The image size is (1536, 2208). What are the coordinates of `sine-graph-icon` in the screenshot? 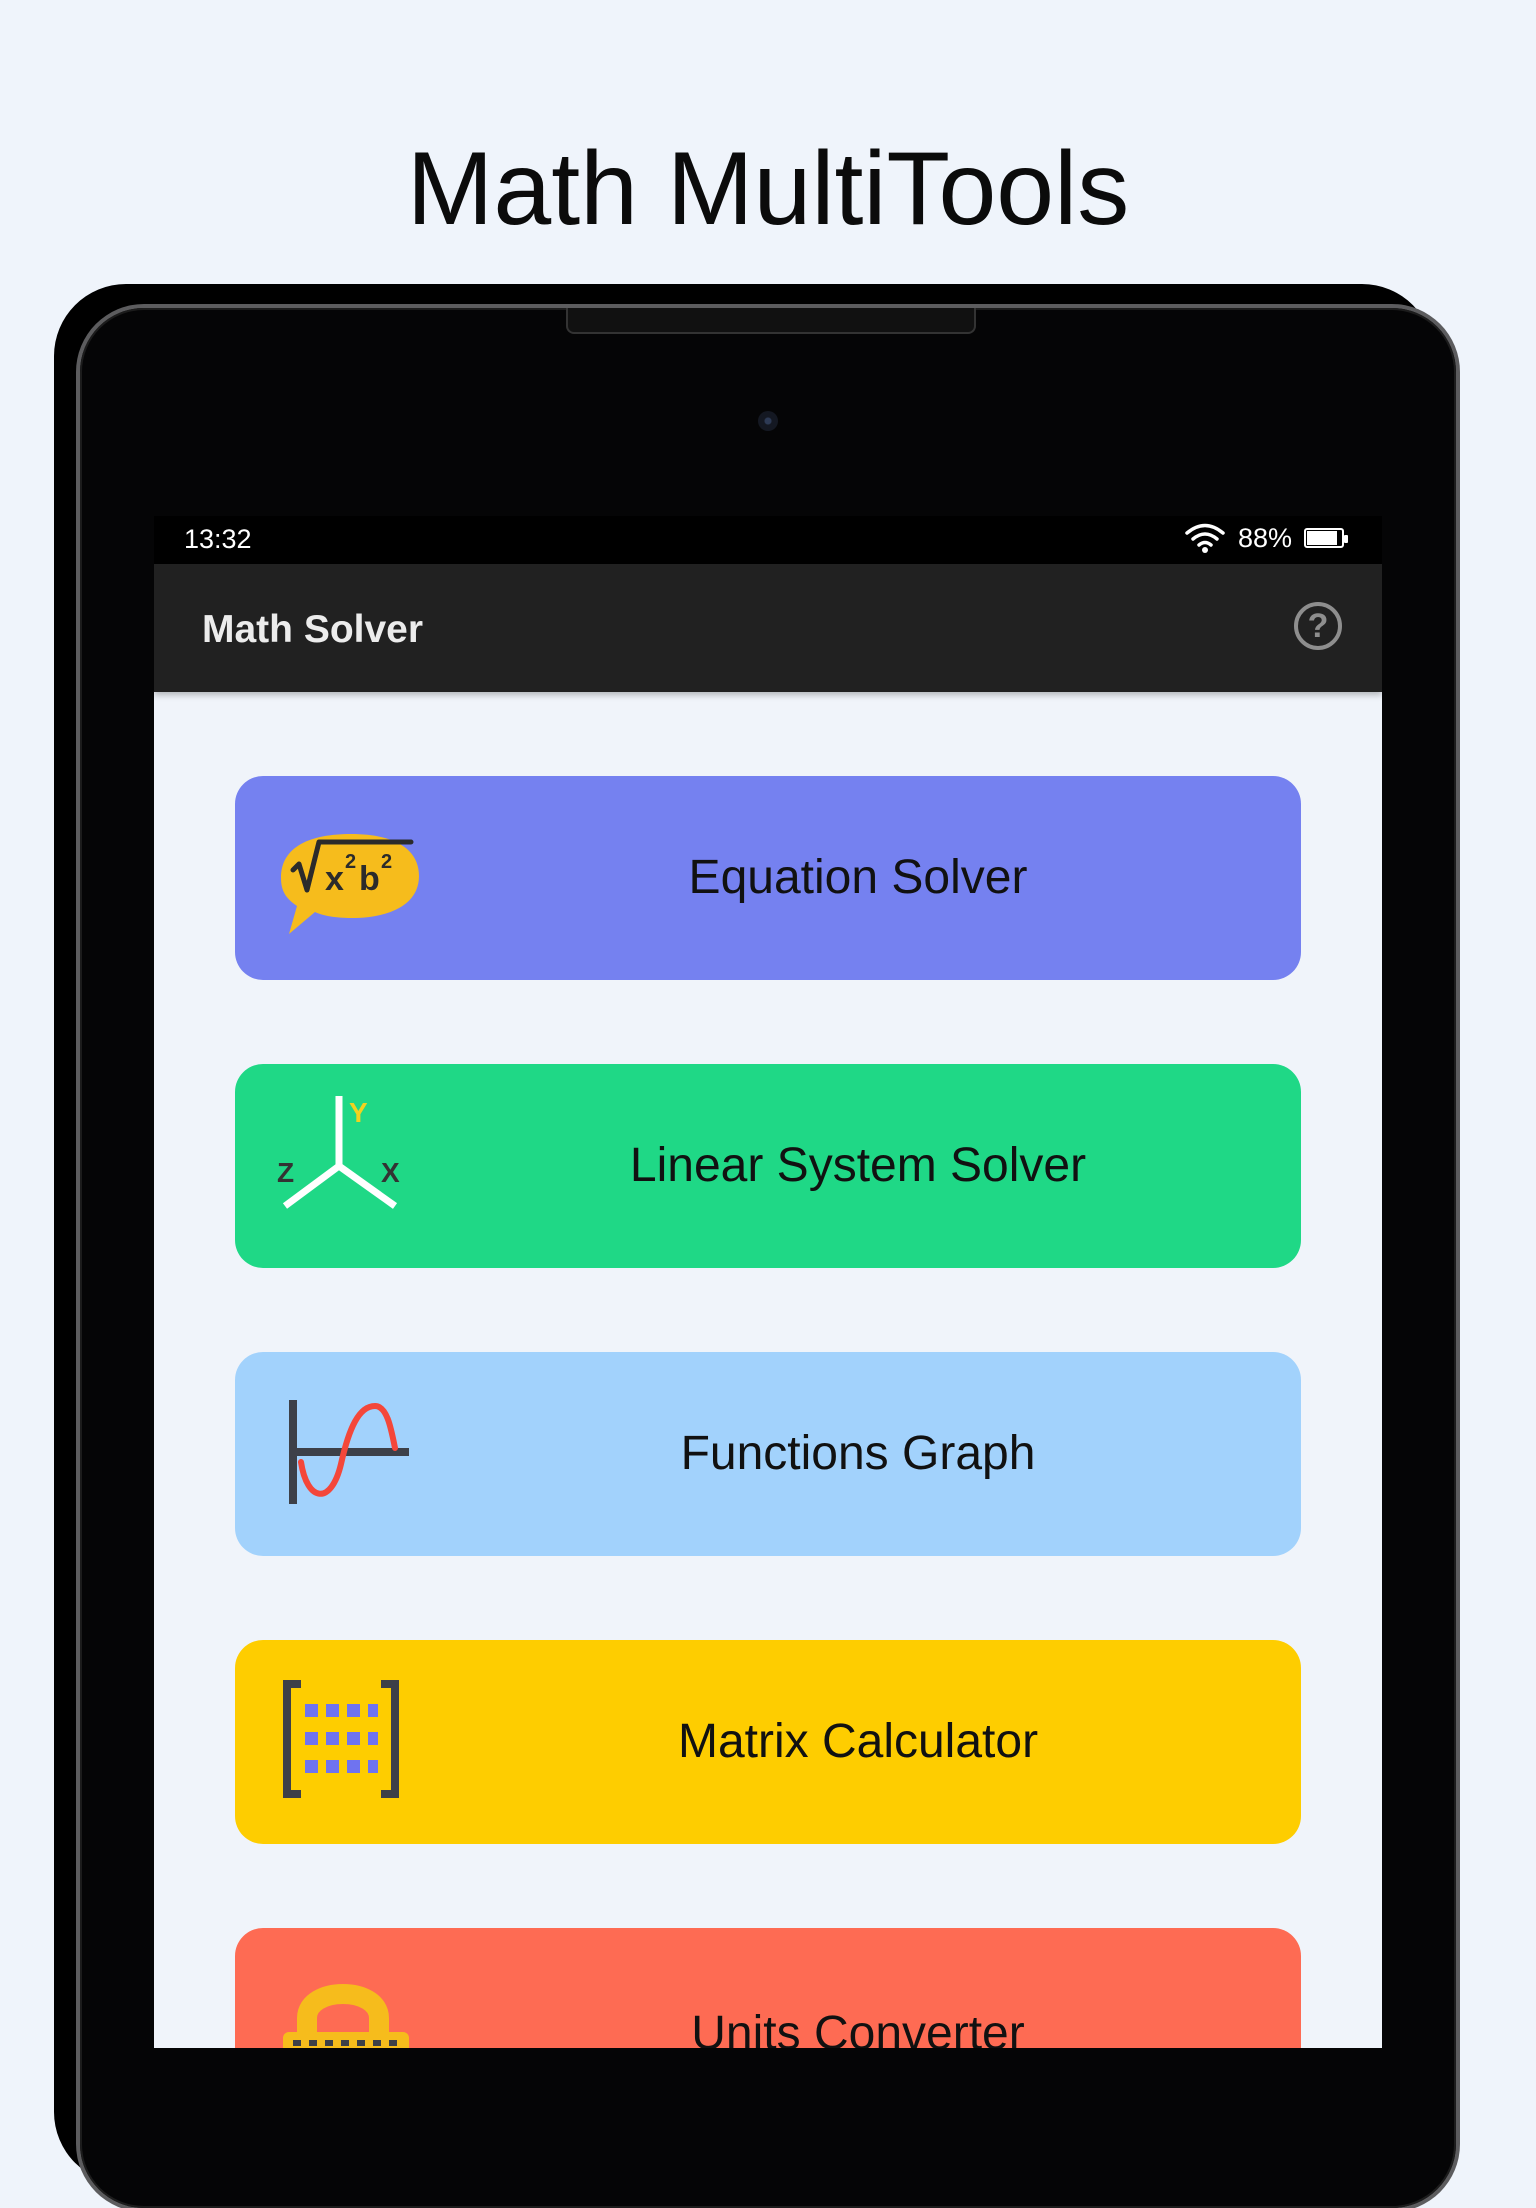 It's located at (349, 1452).